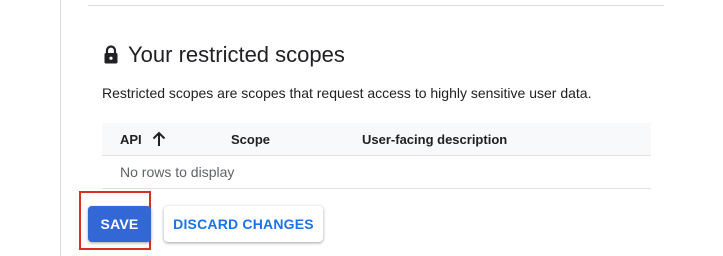 This screenshot has height=256, width=723. I want to click on discard-changes-button: DISCARD CHANGES, so click(243, 224).